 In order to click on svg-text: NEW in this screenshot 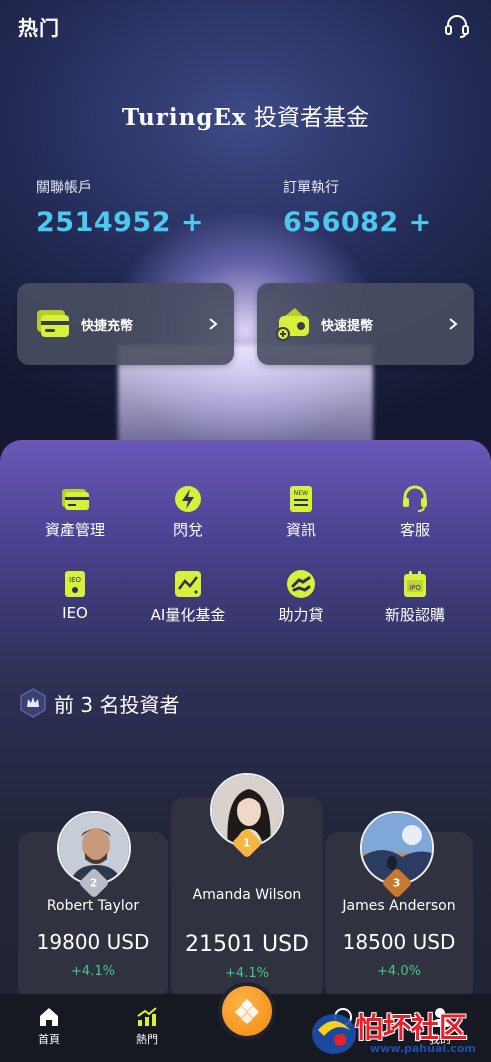, I will do `click(301, 493)`.